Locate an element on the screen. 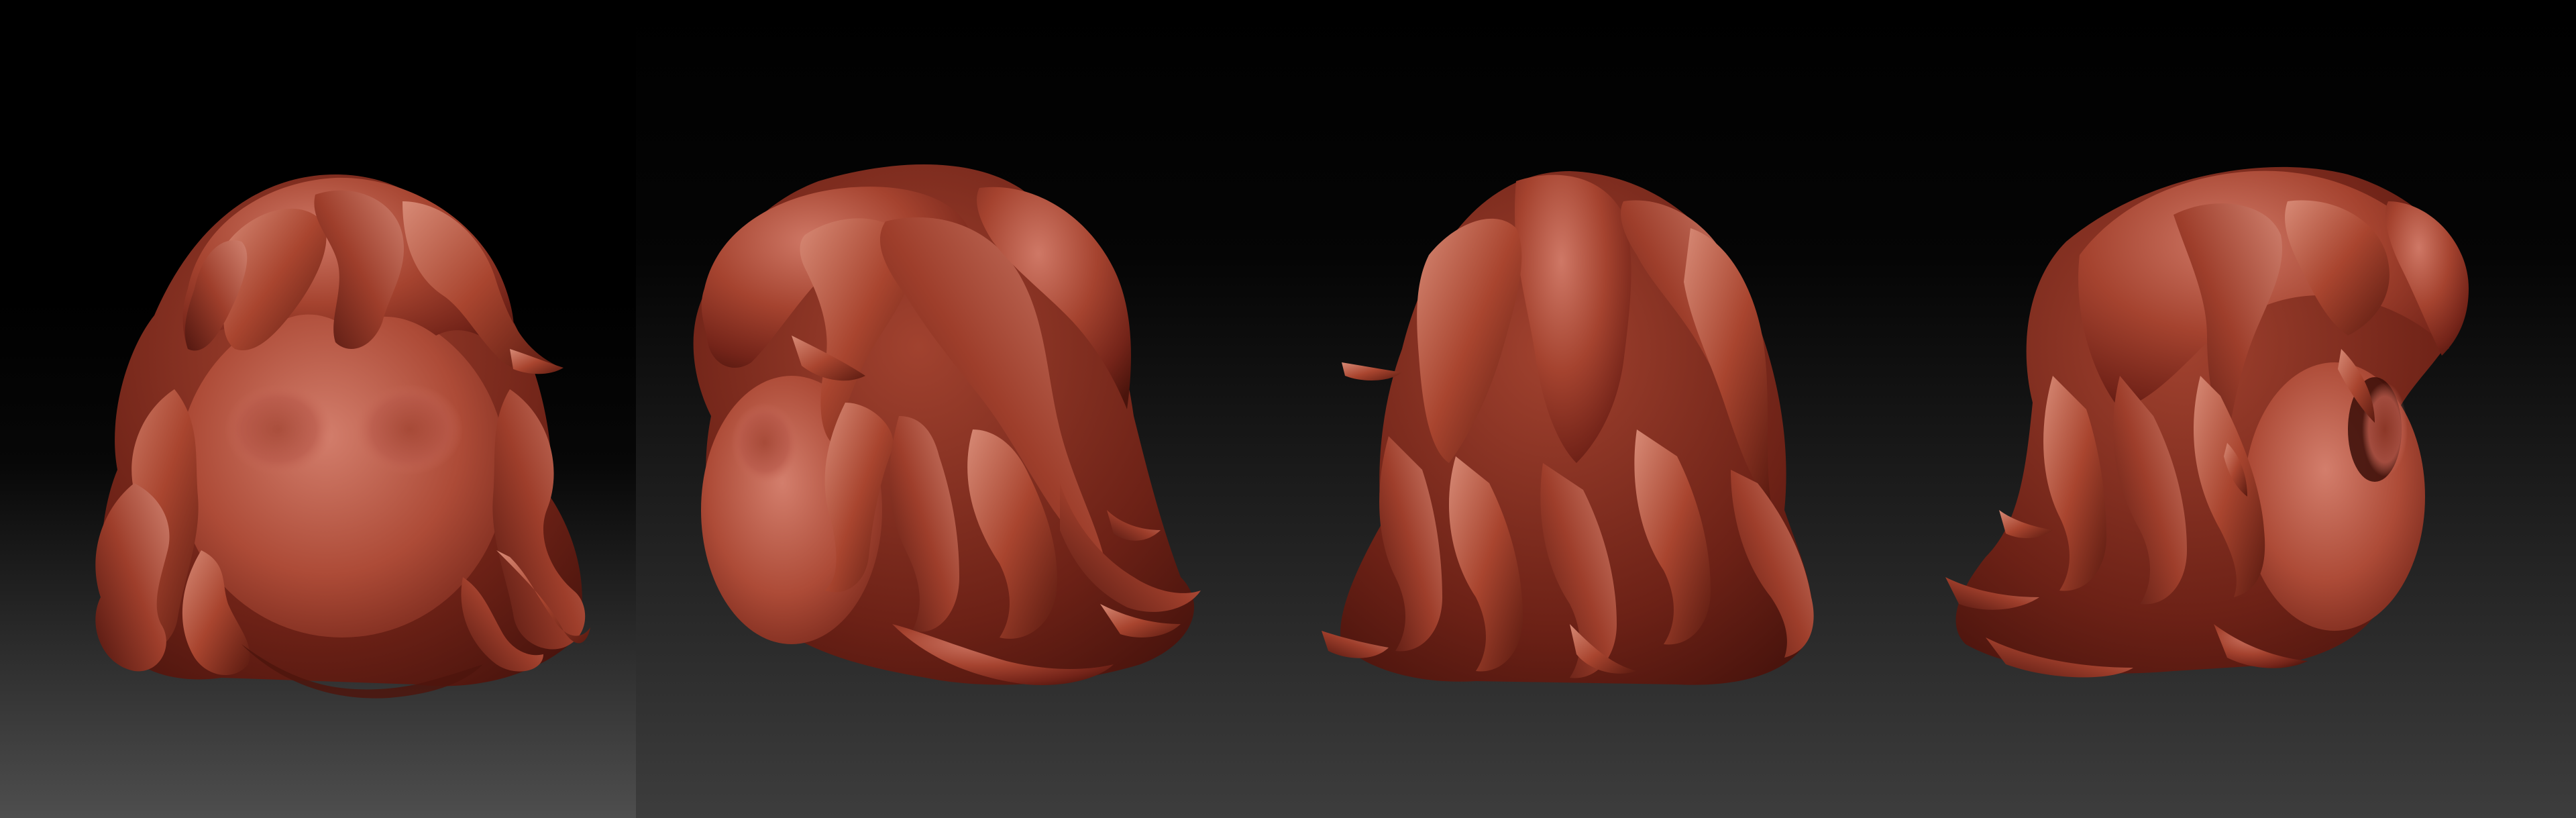 This screenshot has width=2576, height=818. face-front is located at coordinates (342, 469).